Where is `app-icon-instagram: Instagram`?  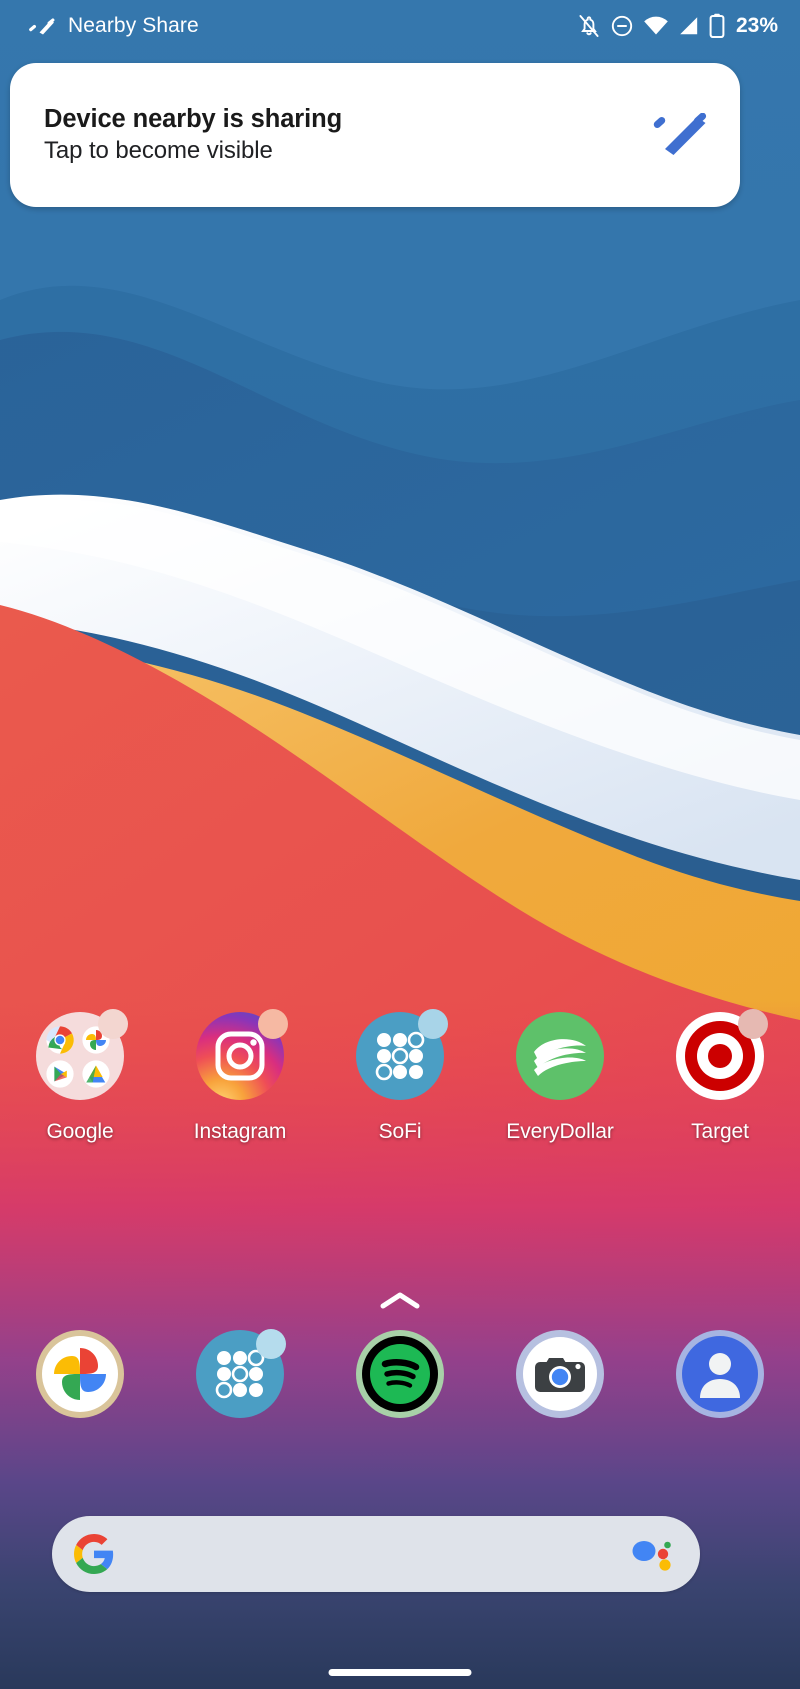
app-icon-instagram: Instagram is located at coordinates (240, 1076).